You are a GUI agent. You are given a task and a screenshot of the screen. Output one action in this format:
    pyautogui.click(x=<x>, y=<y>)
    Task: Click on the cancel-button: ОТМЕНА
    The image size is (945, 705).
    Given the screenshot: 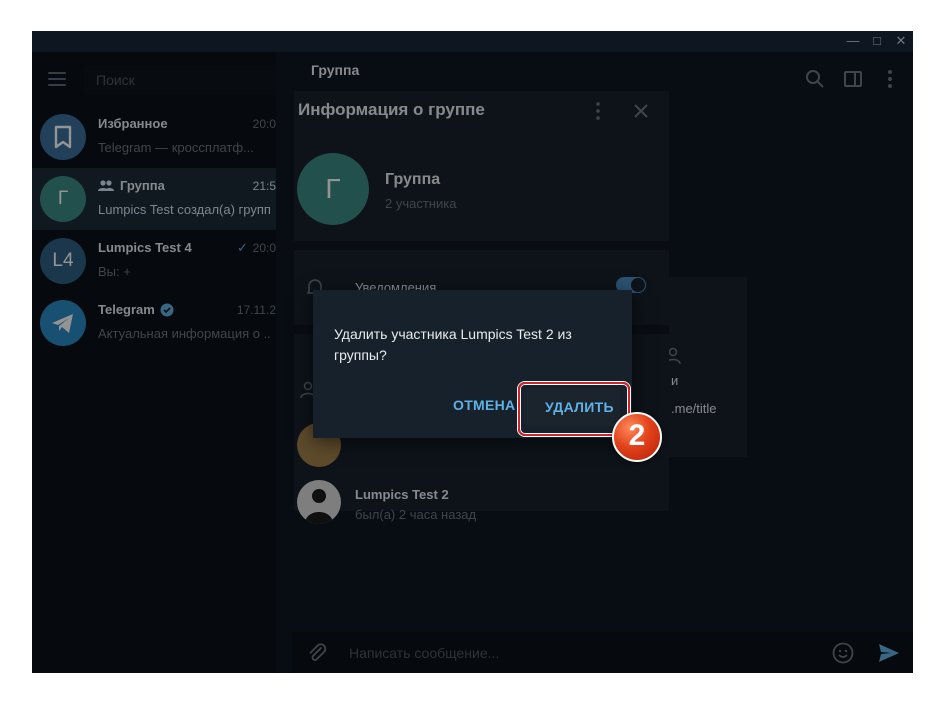 What is the action you would take?
    pyautogui.click(x=484, y=405)
    